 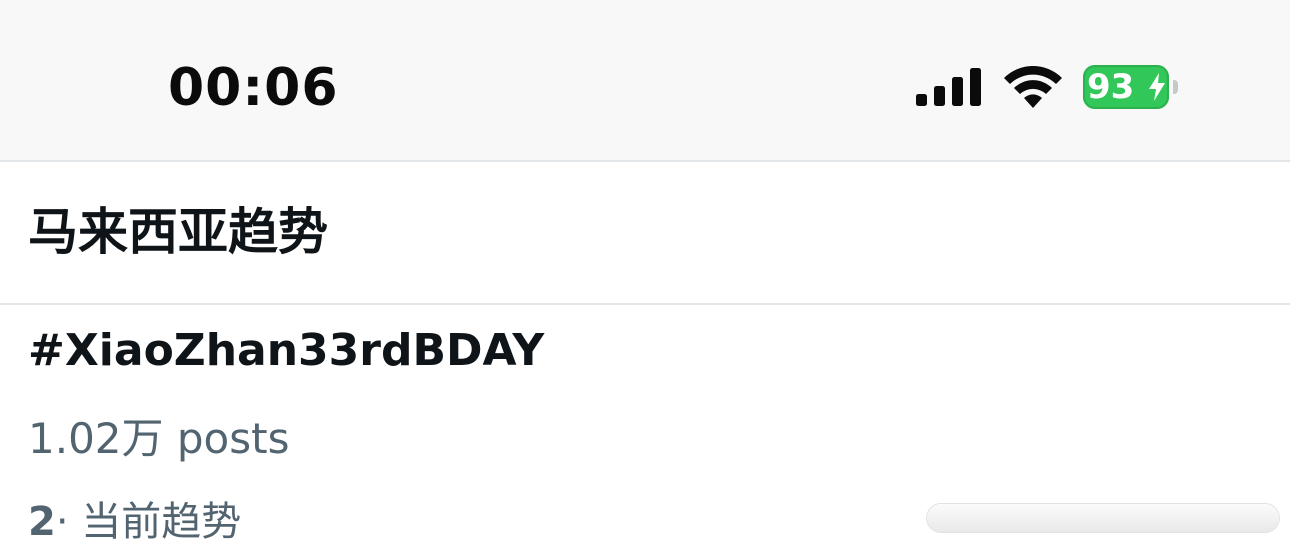 I want to click on next-trend-meta: 2· 当前趋势, so click(x=134, y=522).